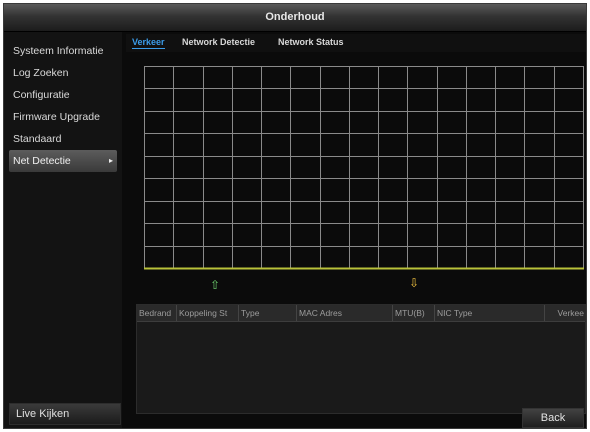  Describe the element at coordinates (345, 313) in the screenshot. I see `column-header-mac-address: MAC Adres` at that location.